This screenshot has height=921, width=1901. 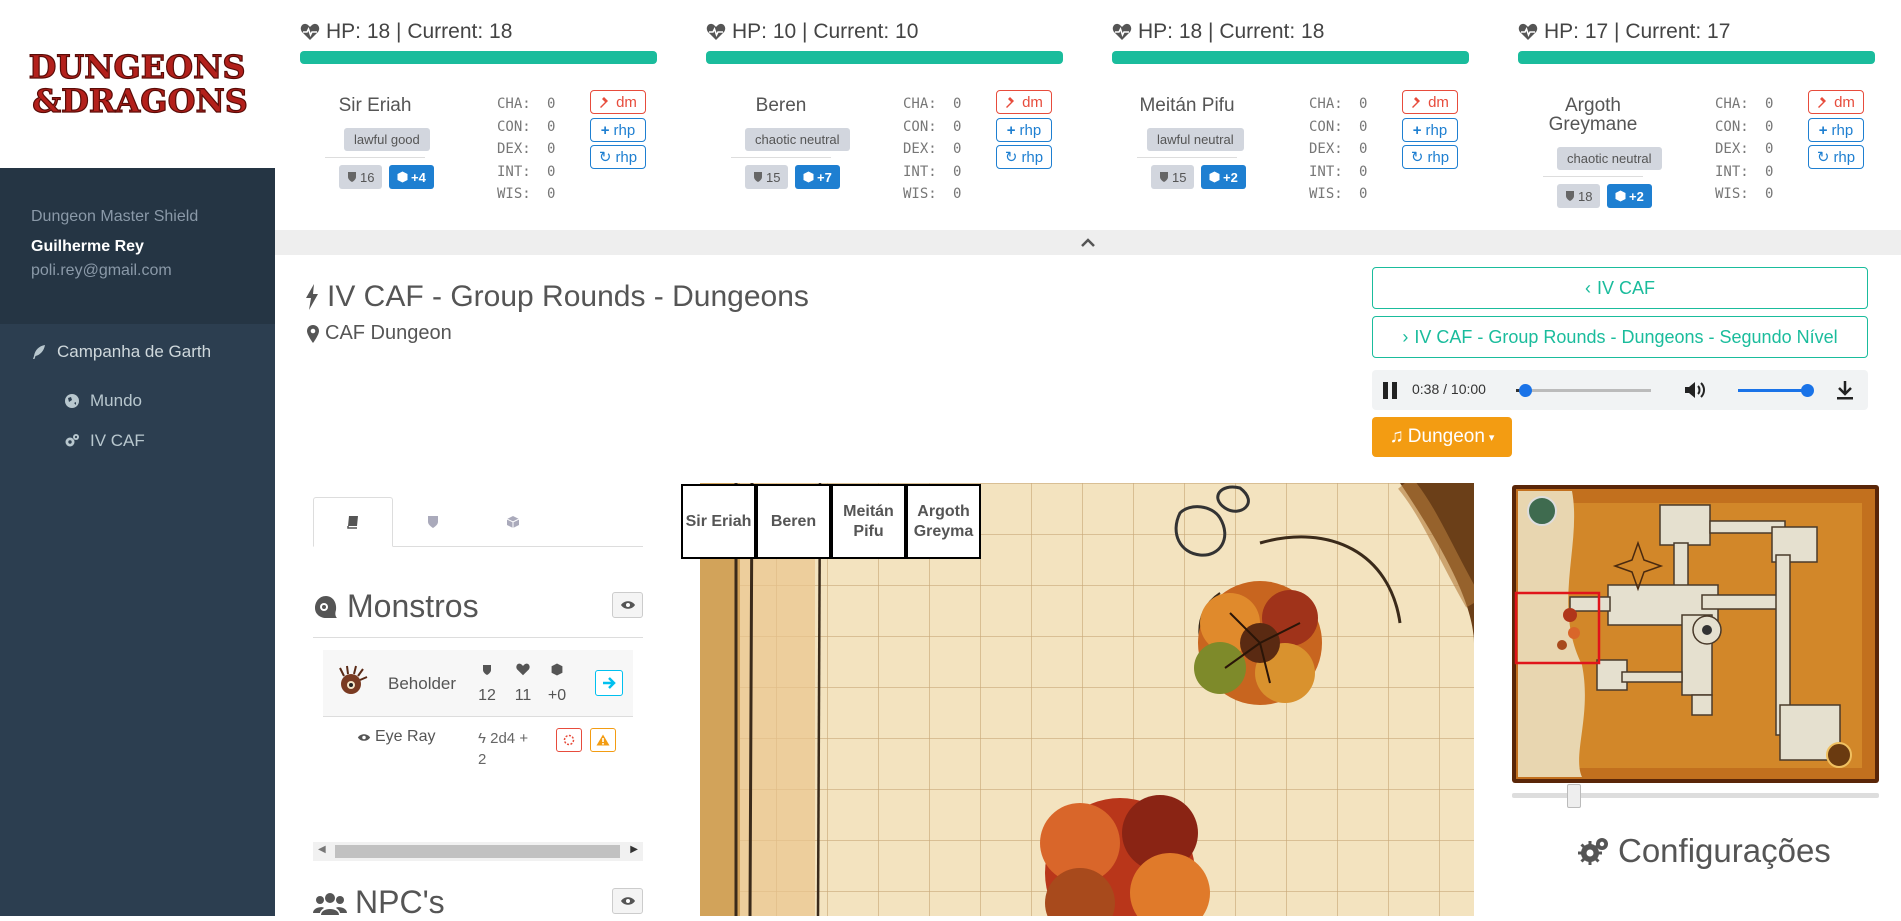 I want to click on warning-button, so click(x=603, y=740).